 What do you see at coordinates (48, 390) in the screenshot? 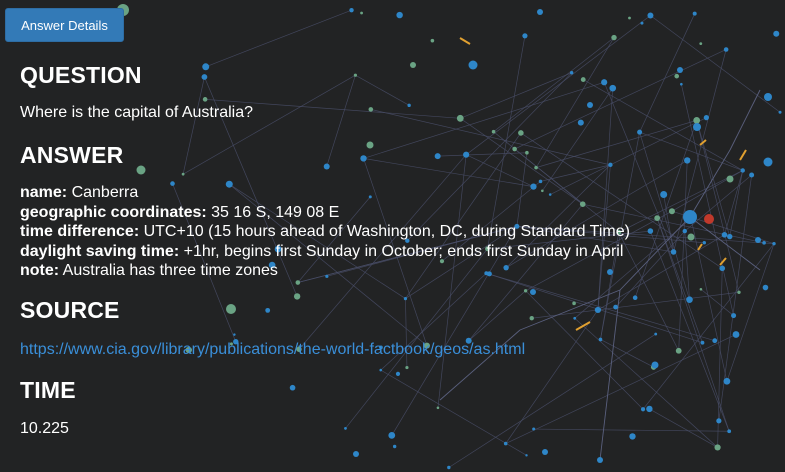
I see `time-heading: TIME` at bounding box center [48, 390].